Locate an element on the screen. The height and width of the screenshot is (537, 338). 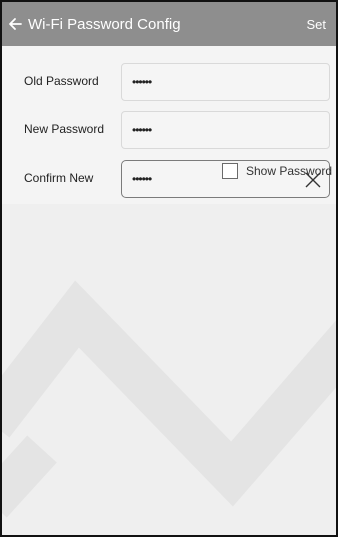
set-button: Set is located at coordinates (316, 24).